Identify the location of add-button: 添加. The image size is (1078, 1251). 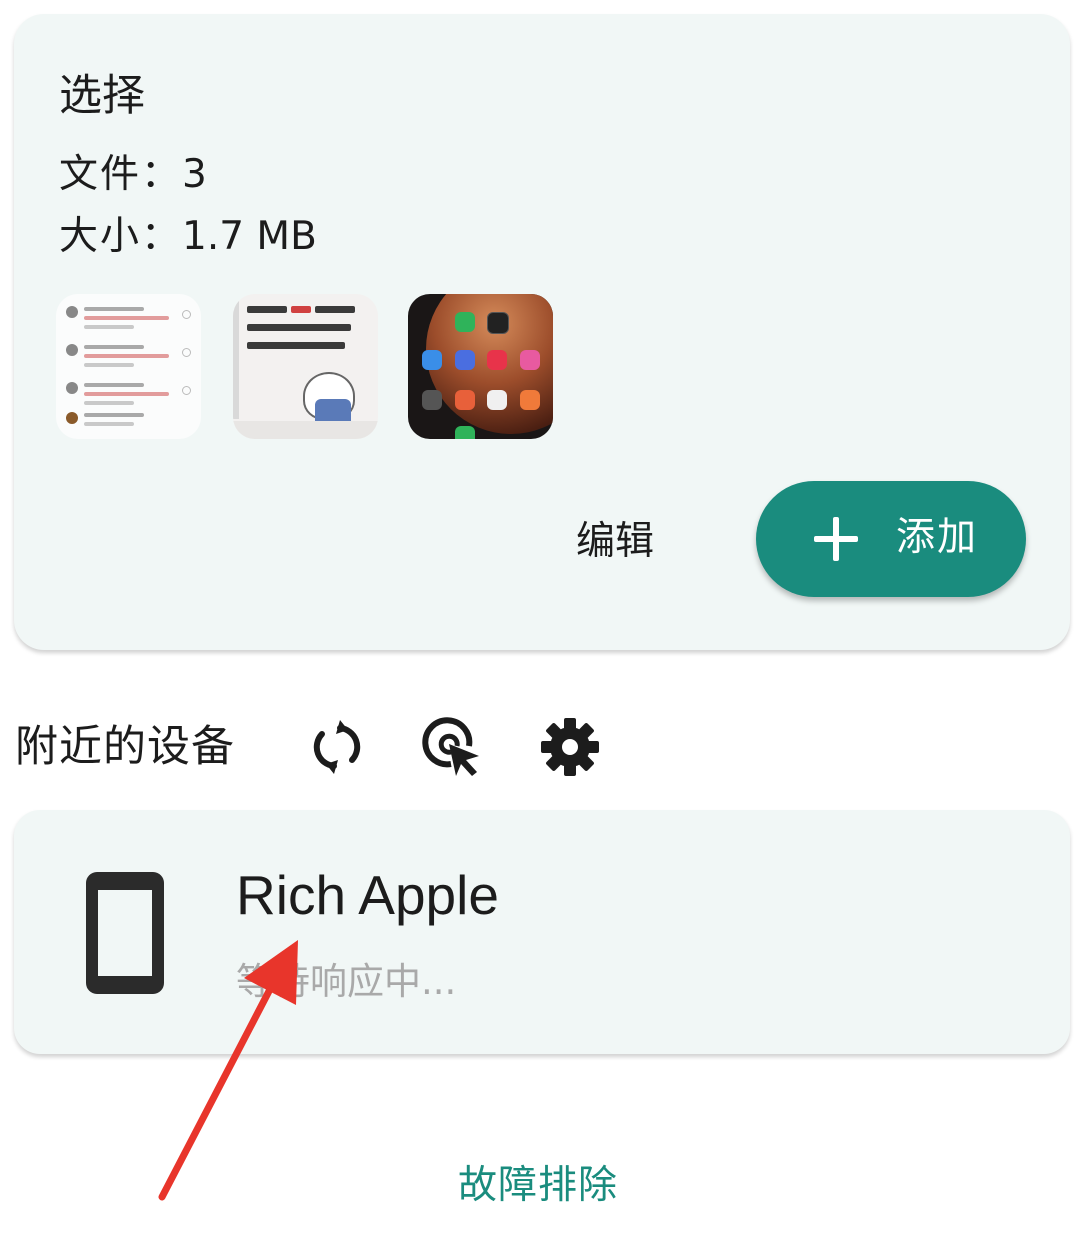
(891, 539).